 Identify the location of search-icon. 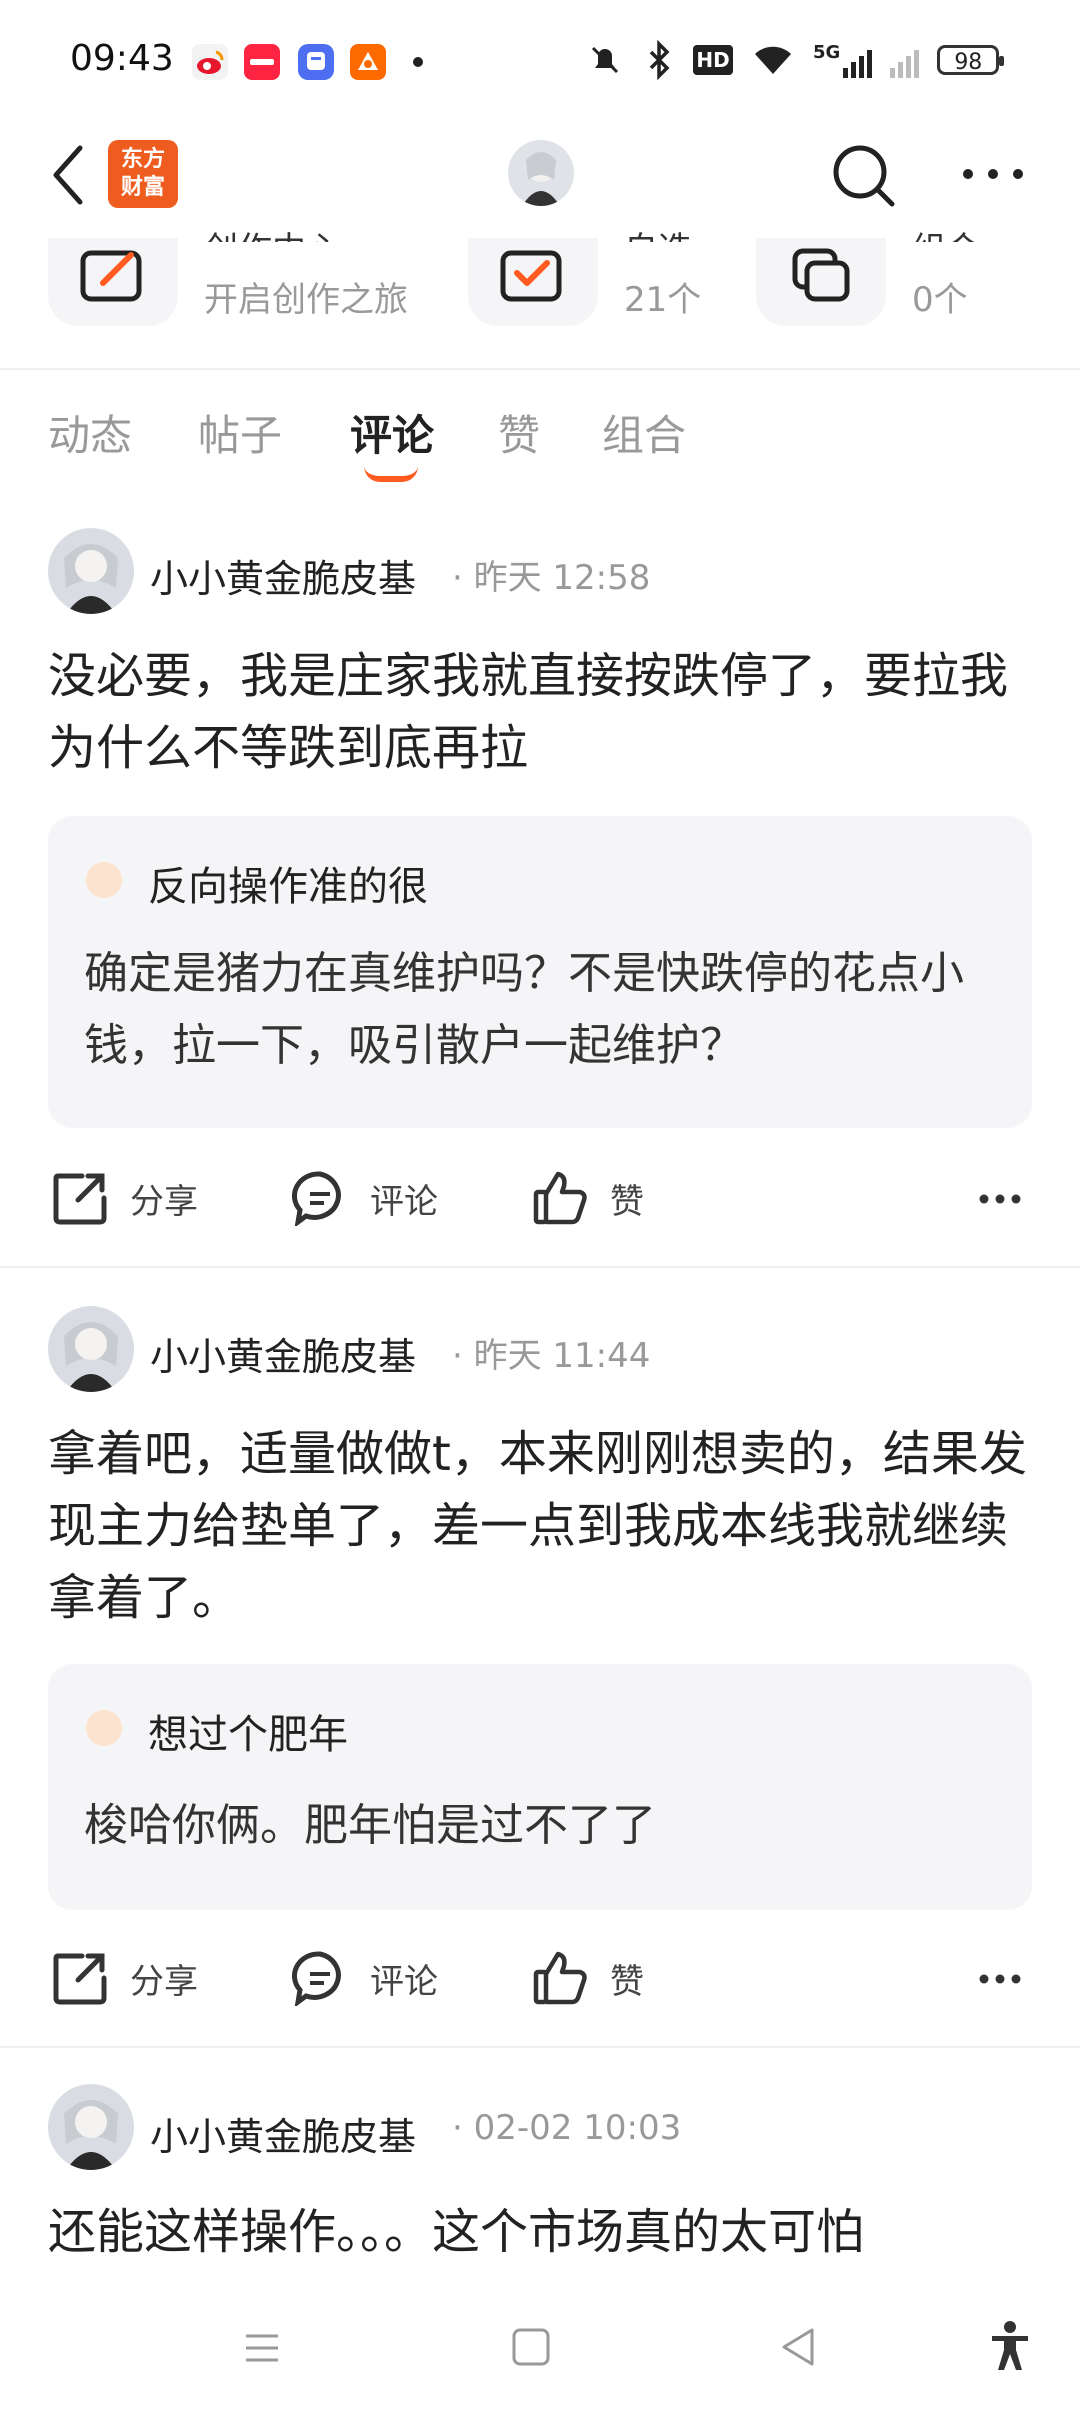
(863, 175).